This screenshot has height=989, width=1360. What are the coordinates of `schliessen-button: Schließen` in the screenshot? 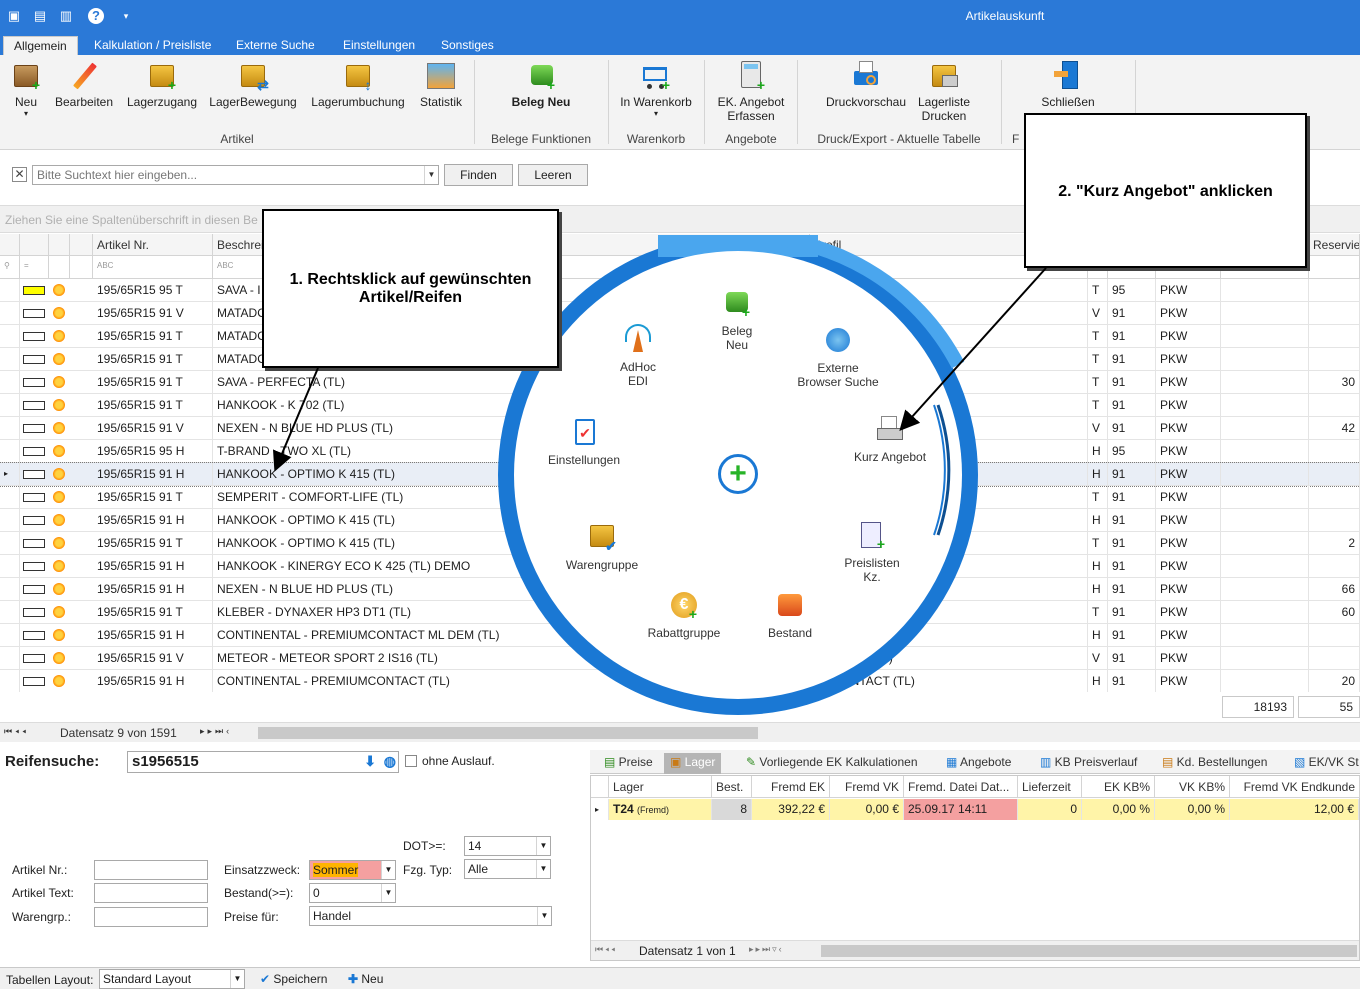 It's located at (1068, 84).